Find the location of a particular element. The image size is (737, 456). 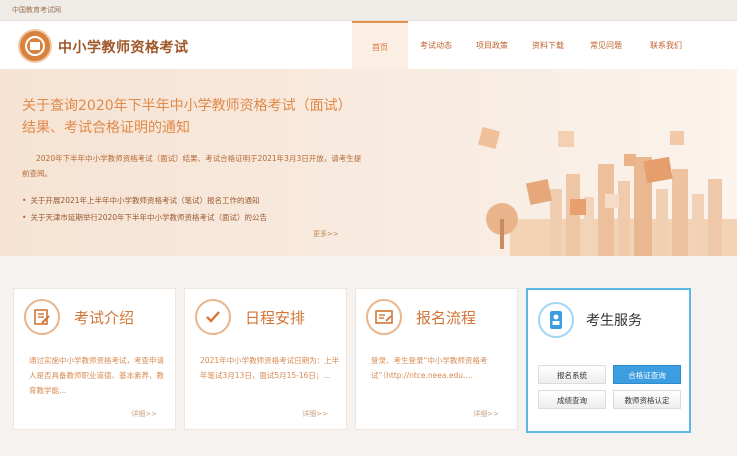

card-title: 考试介绍 is located at coordinates (104, 318).